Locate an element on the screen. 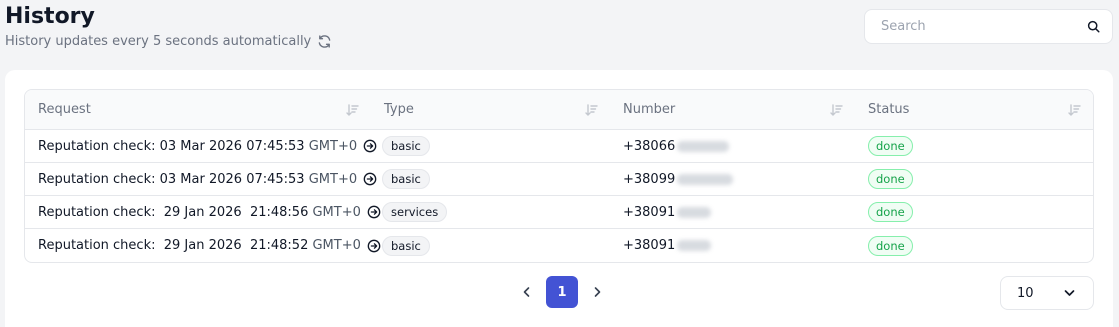 This screenshot has width=1119, height=327. column-label: Request is located at coordinates (64, 109).